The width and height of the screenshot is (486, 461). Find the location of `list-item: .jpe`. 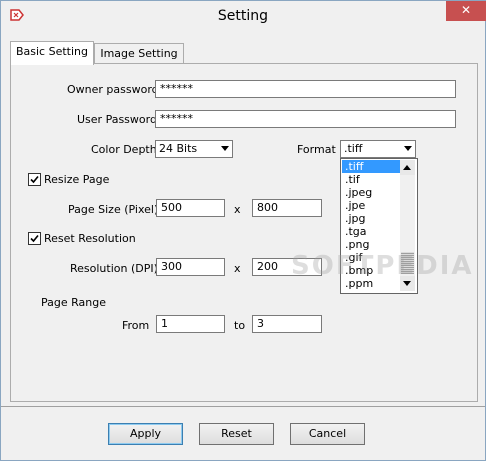

list-item: .jpe is located at coordinates (372, 205).